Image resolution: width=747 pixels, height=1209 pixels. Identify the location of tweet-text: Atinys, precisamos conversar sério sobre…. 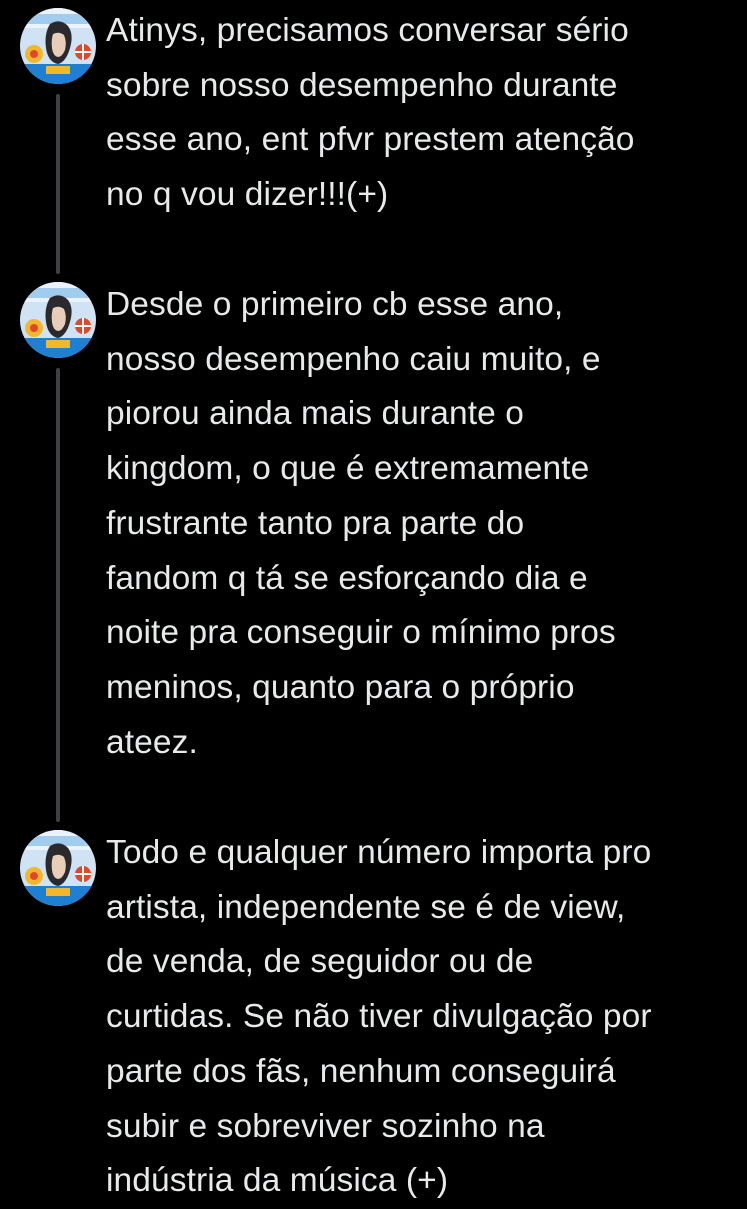
(370, 113).